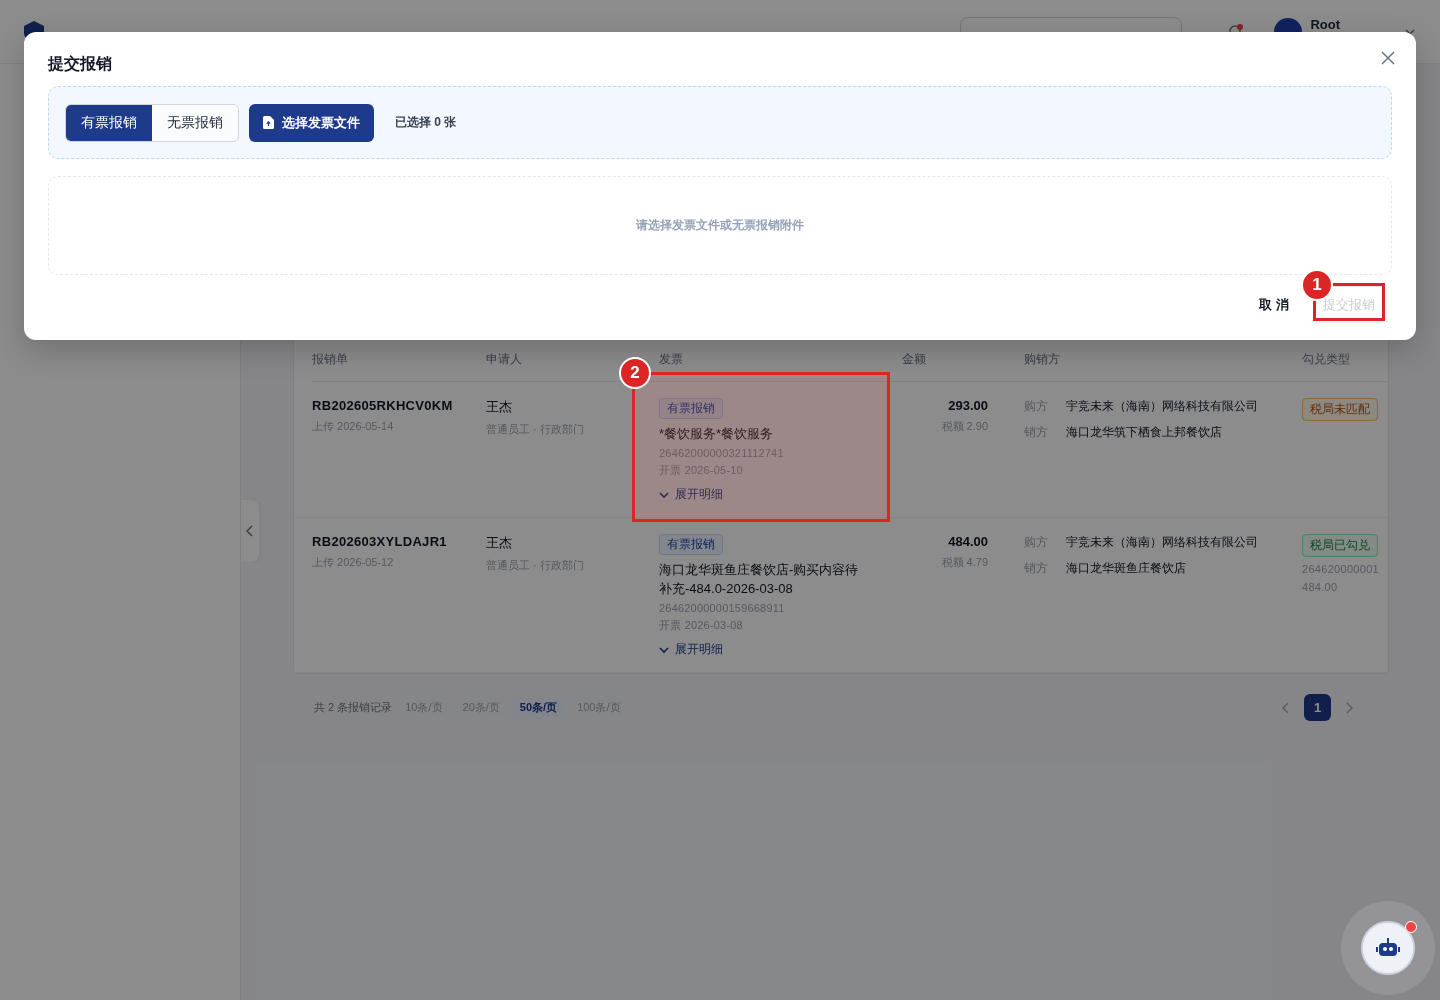 This screenshot has width=1440, height=1000. I want to click on invoice-title: *餐饮服务*餐饮服务, so click(717, 434).